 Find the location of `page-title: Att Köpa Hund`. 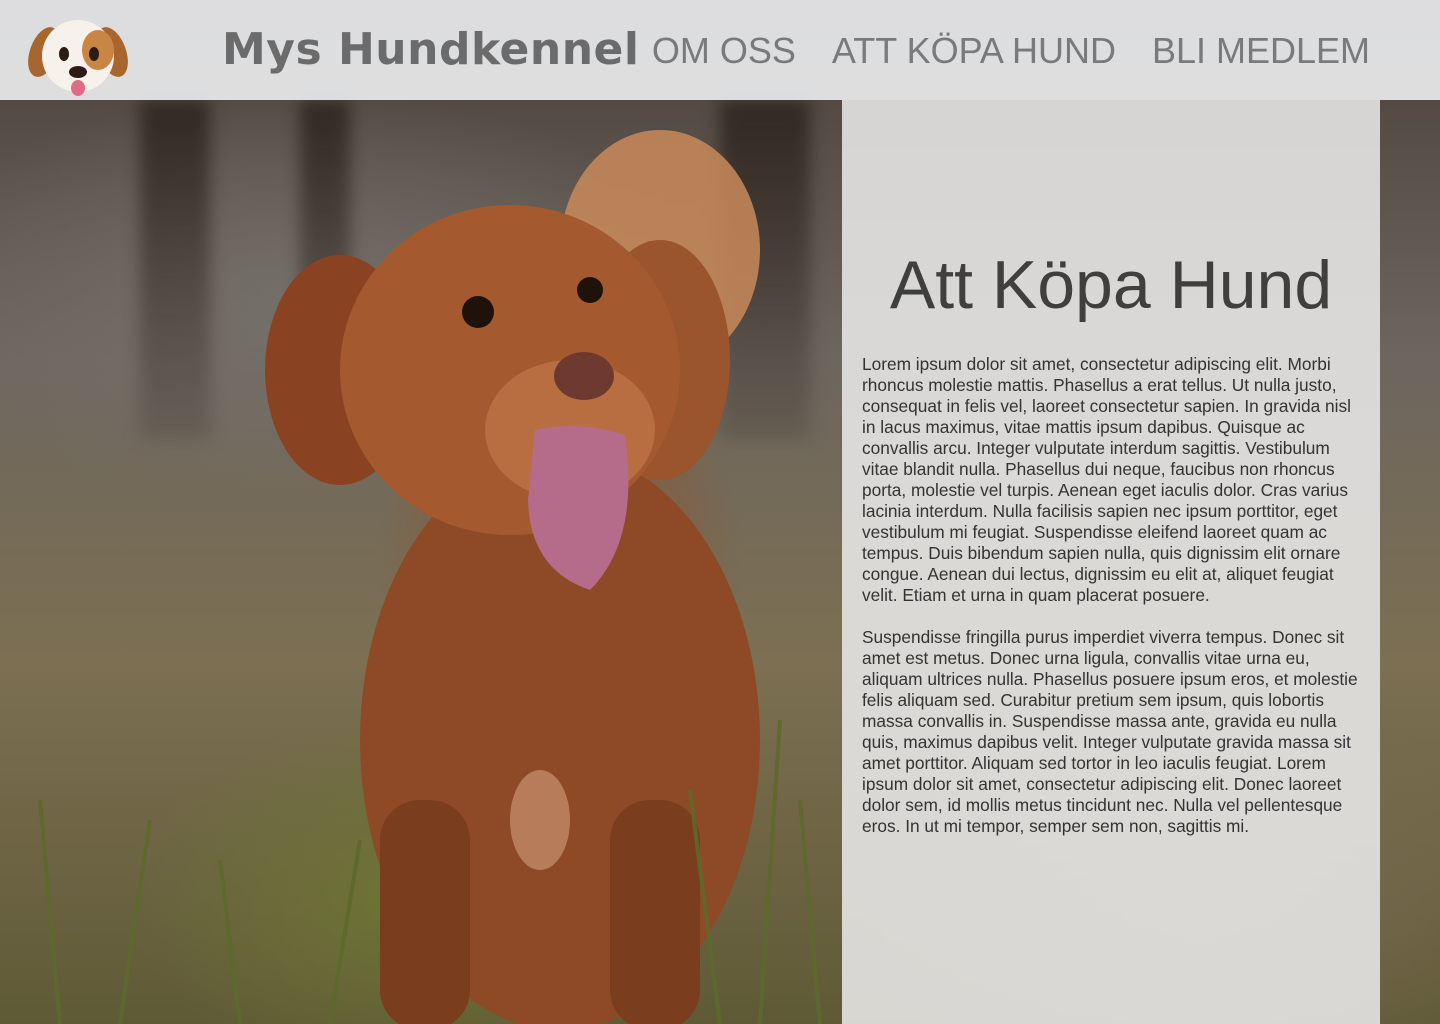

page-title: Att Köpa Hund is located at coordinates (1111, 285).